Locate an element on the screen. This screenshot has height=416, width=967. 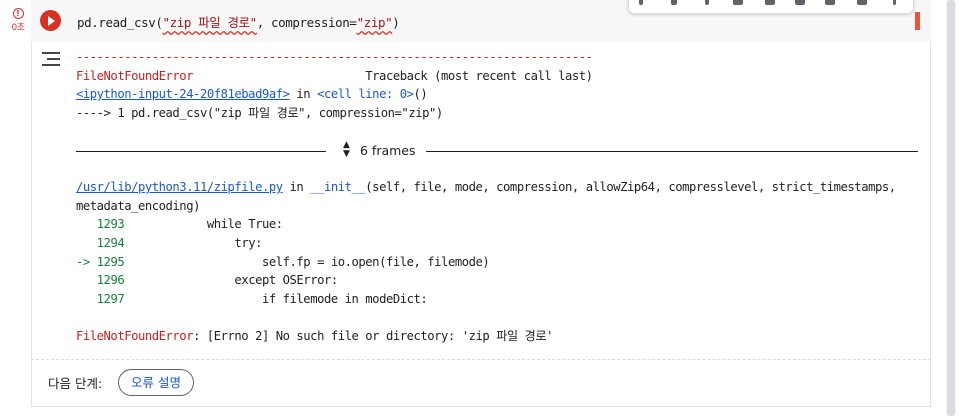
output-toggle-icon is located at coordinates (51, 59).